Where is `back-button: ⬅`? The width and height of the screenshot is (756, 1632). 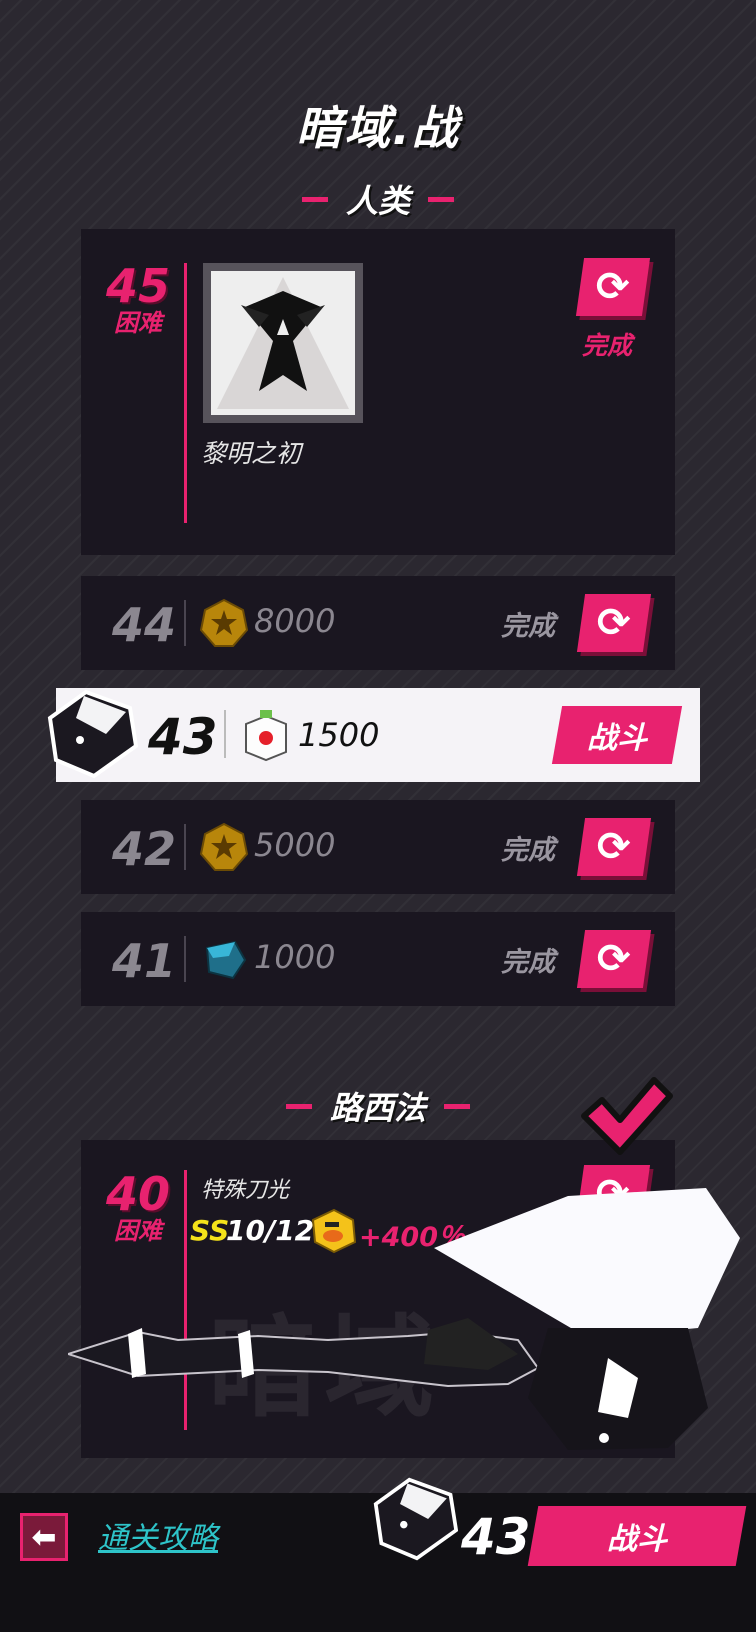
back-button: ⬅ is located at coordinates (44, 1537).